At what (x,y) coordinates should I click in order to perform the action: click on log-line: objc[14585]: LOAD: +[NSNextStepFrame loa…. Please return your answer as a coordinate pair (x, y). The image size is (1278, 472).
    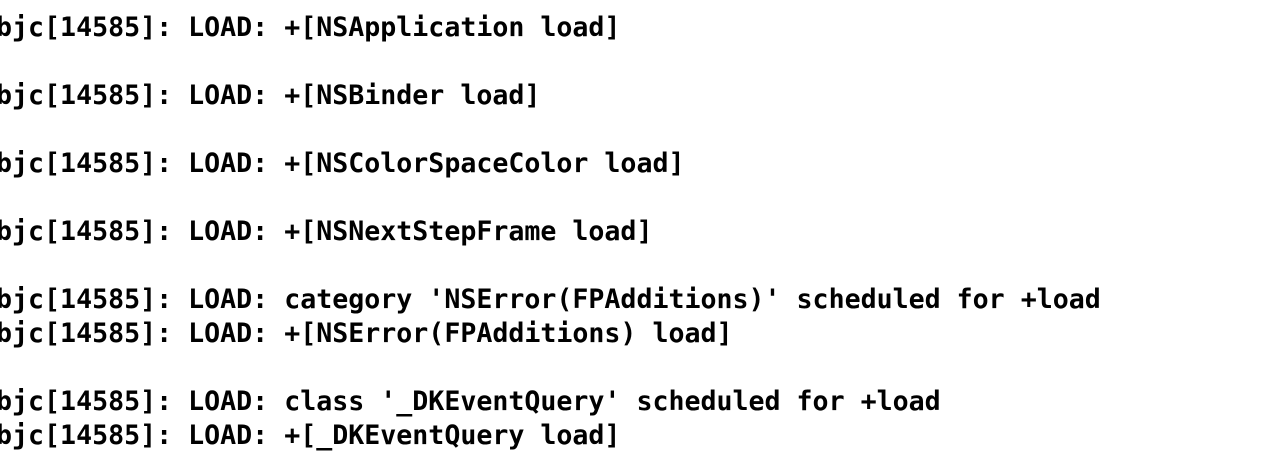
    Looking at the image, I should click on (326, 231).